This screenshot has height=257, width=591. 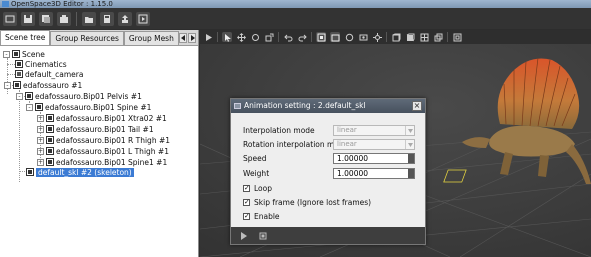 I want to click on main-toolbar, so click(x=295, y=18).